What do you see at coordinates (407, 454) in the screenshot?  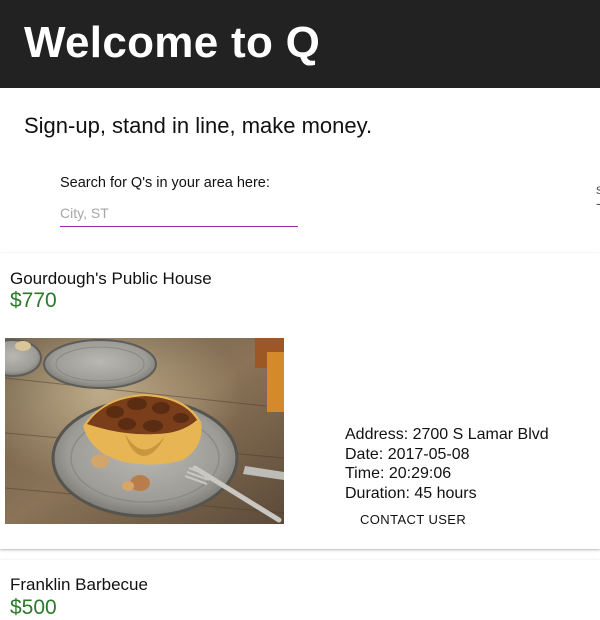 I see `listing-date: Date: 2017-05-08` at bounding box center [407, 454].